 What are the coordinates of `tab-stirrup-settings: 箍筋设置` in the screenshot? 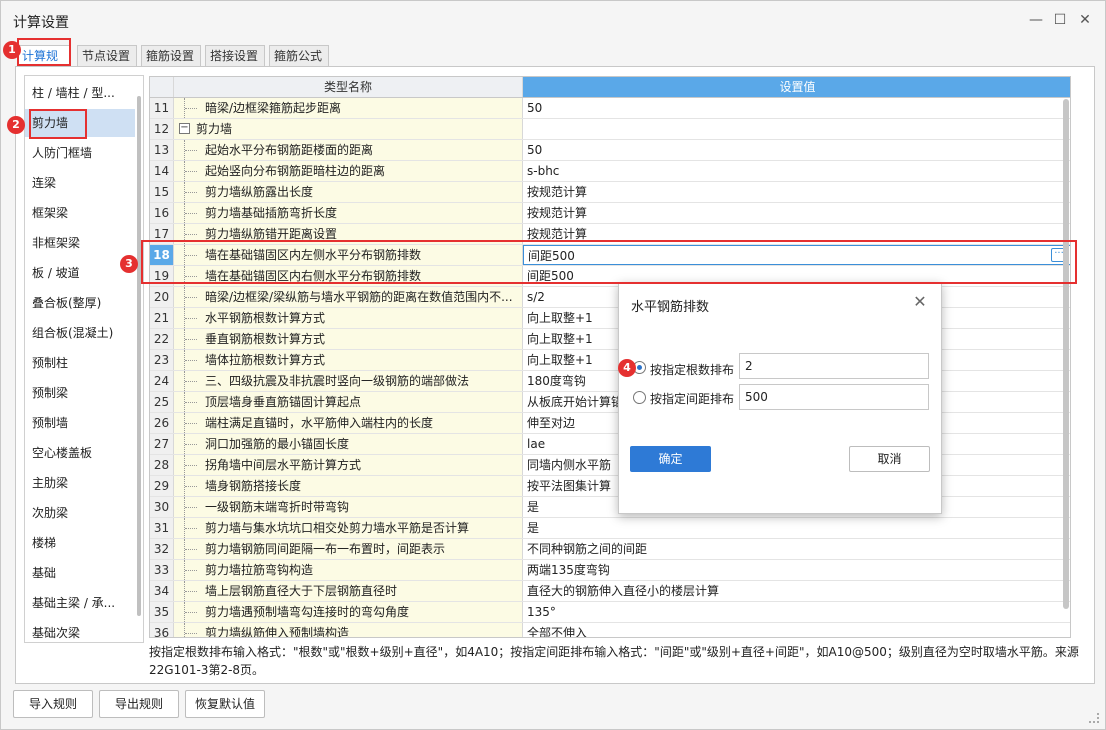 It's located at (171, 56).